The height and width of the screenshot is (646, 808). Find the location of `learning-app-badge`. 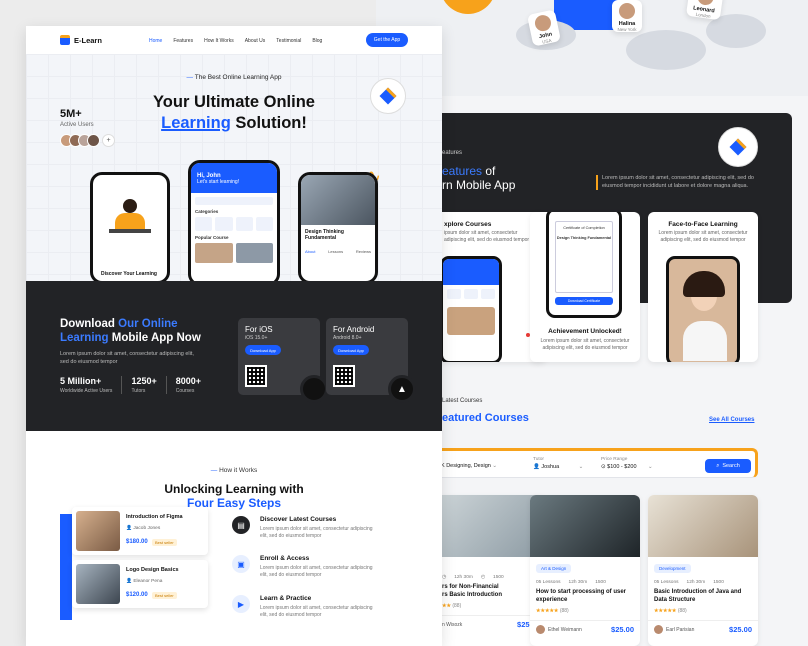

learning-app-badge is located at coordinates (738, 147).